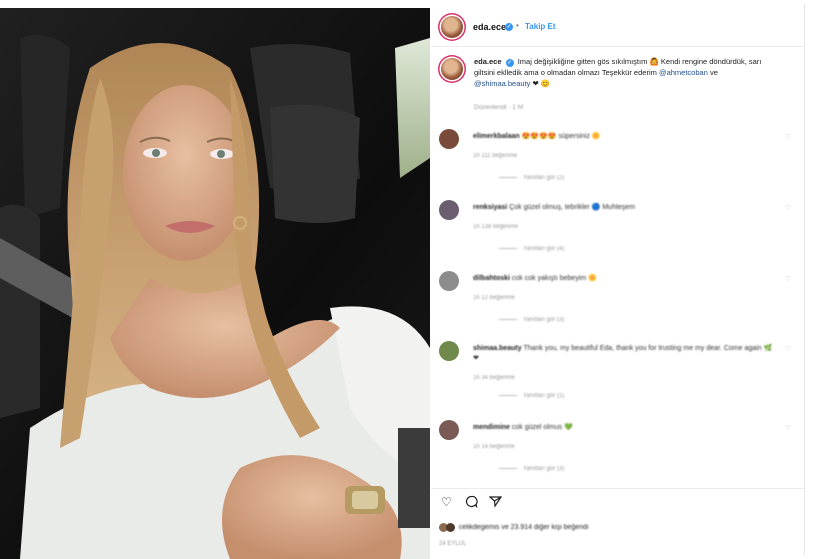 The image size is (814, 559). I want to click on comment-username: shimaa.beauty, so click(497, 348).